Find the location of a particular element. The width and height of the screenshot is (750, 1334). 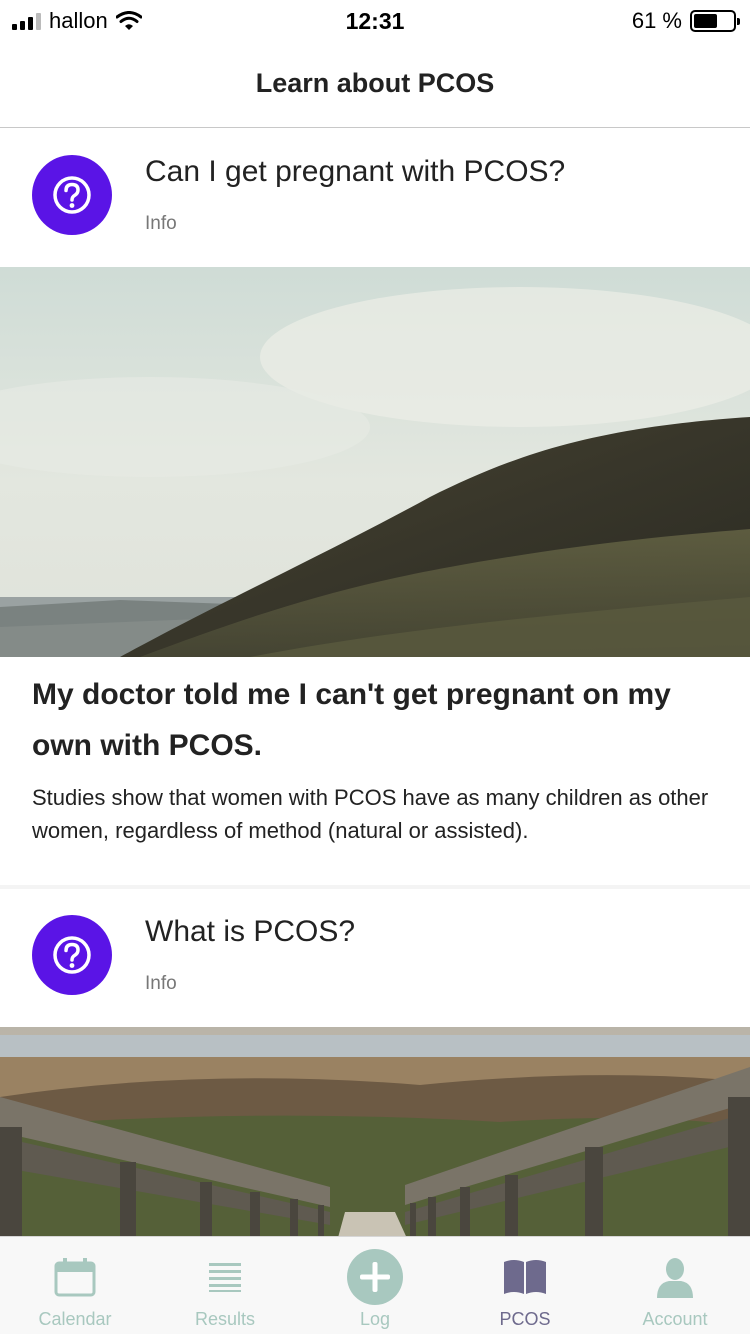

person-icon is located at coordinates (675, 1277).